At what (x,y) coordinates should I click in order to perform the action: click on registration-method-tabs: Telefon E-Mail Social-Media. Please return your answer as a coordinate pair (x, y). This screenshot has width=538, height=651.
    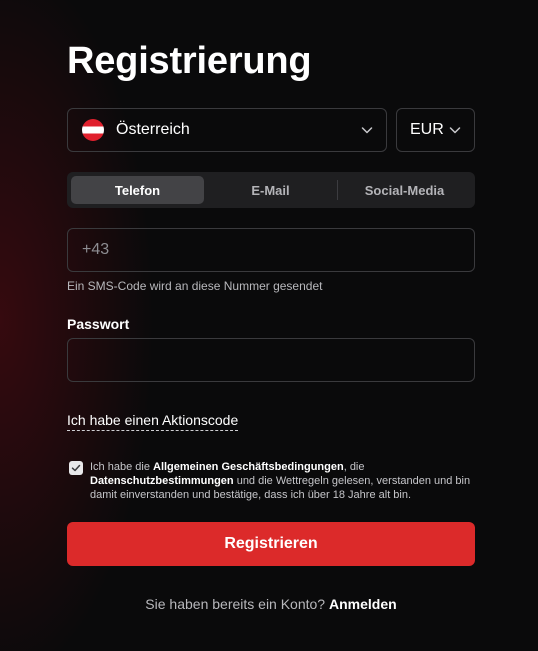
    Looking at the image, I should click on (271, 190).